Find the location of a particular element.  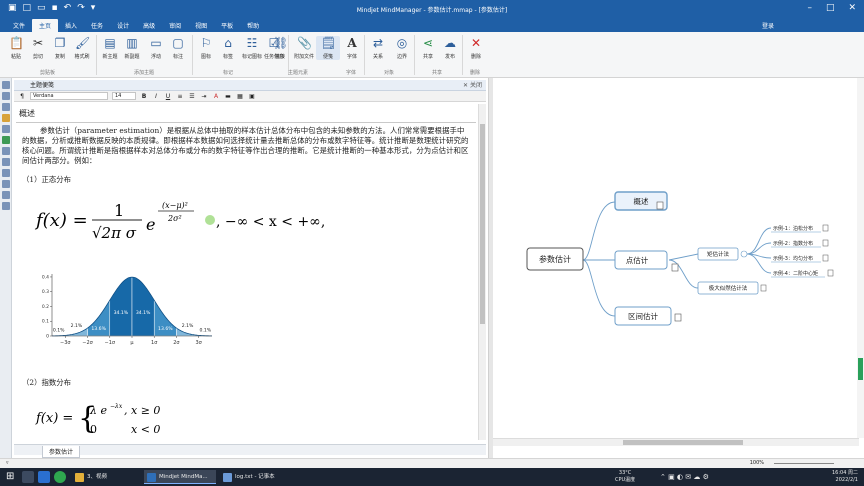

map-horizontal-scrollbar is located at coordinates (676, 442).